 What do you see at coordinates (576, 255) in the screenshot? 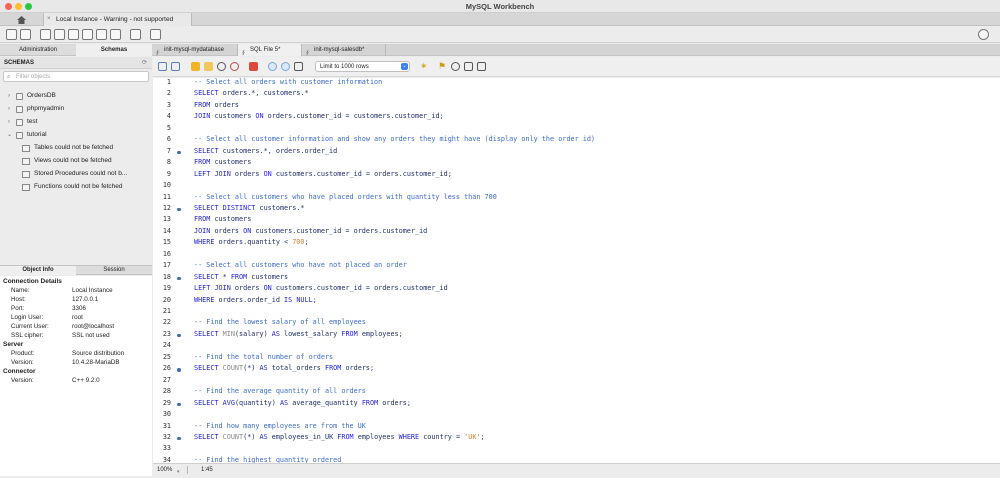
I see `code-line: 16` at bounding box center [576, 255].